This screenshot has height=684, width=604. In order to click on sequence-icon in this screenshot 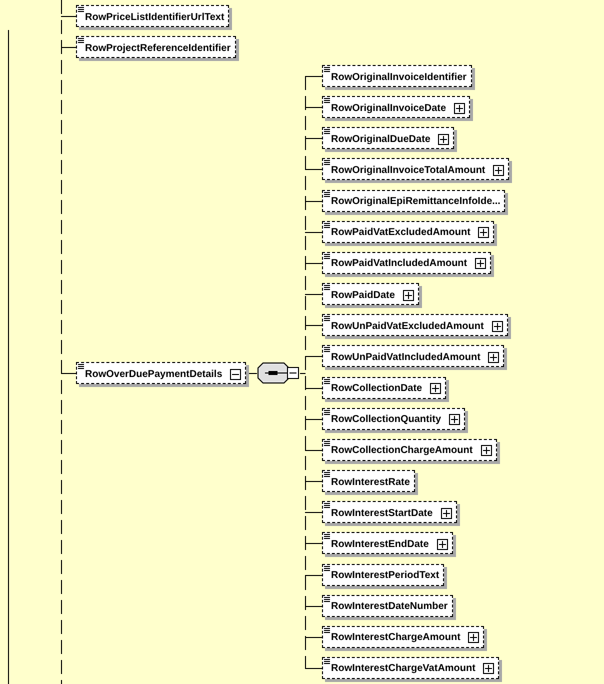, I will do `click(279, 373)`.